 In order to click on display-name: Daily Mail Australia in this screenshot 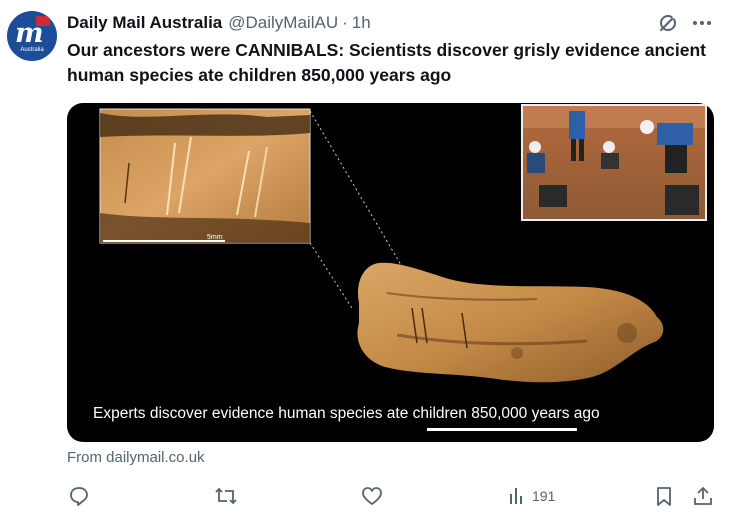, I will do `click(144, 23)`.